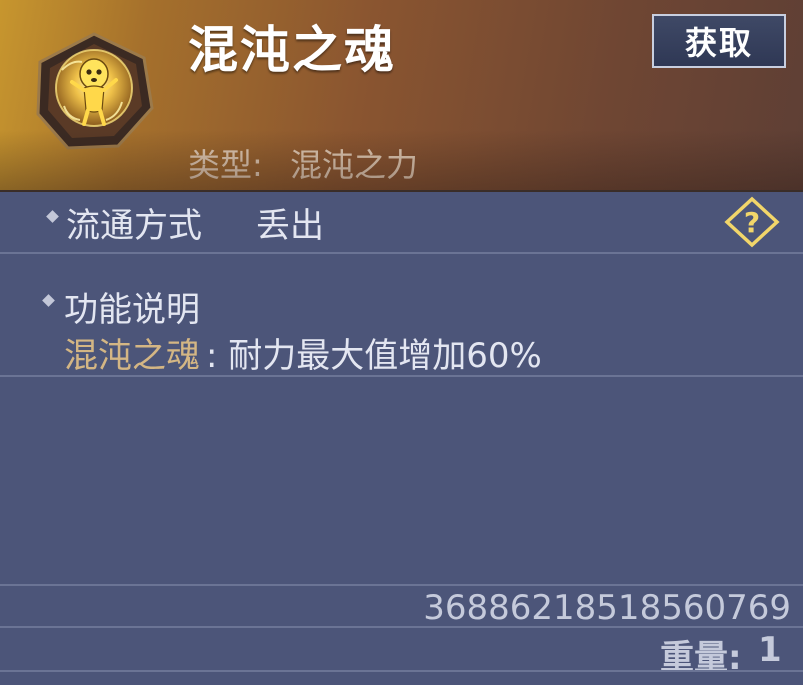 This screenshot has width=803, height=685. Describe the element at coordinates (719, 41) in the screenshot. I see `obtain-button: 获取` at that location.